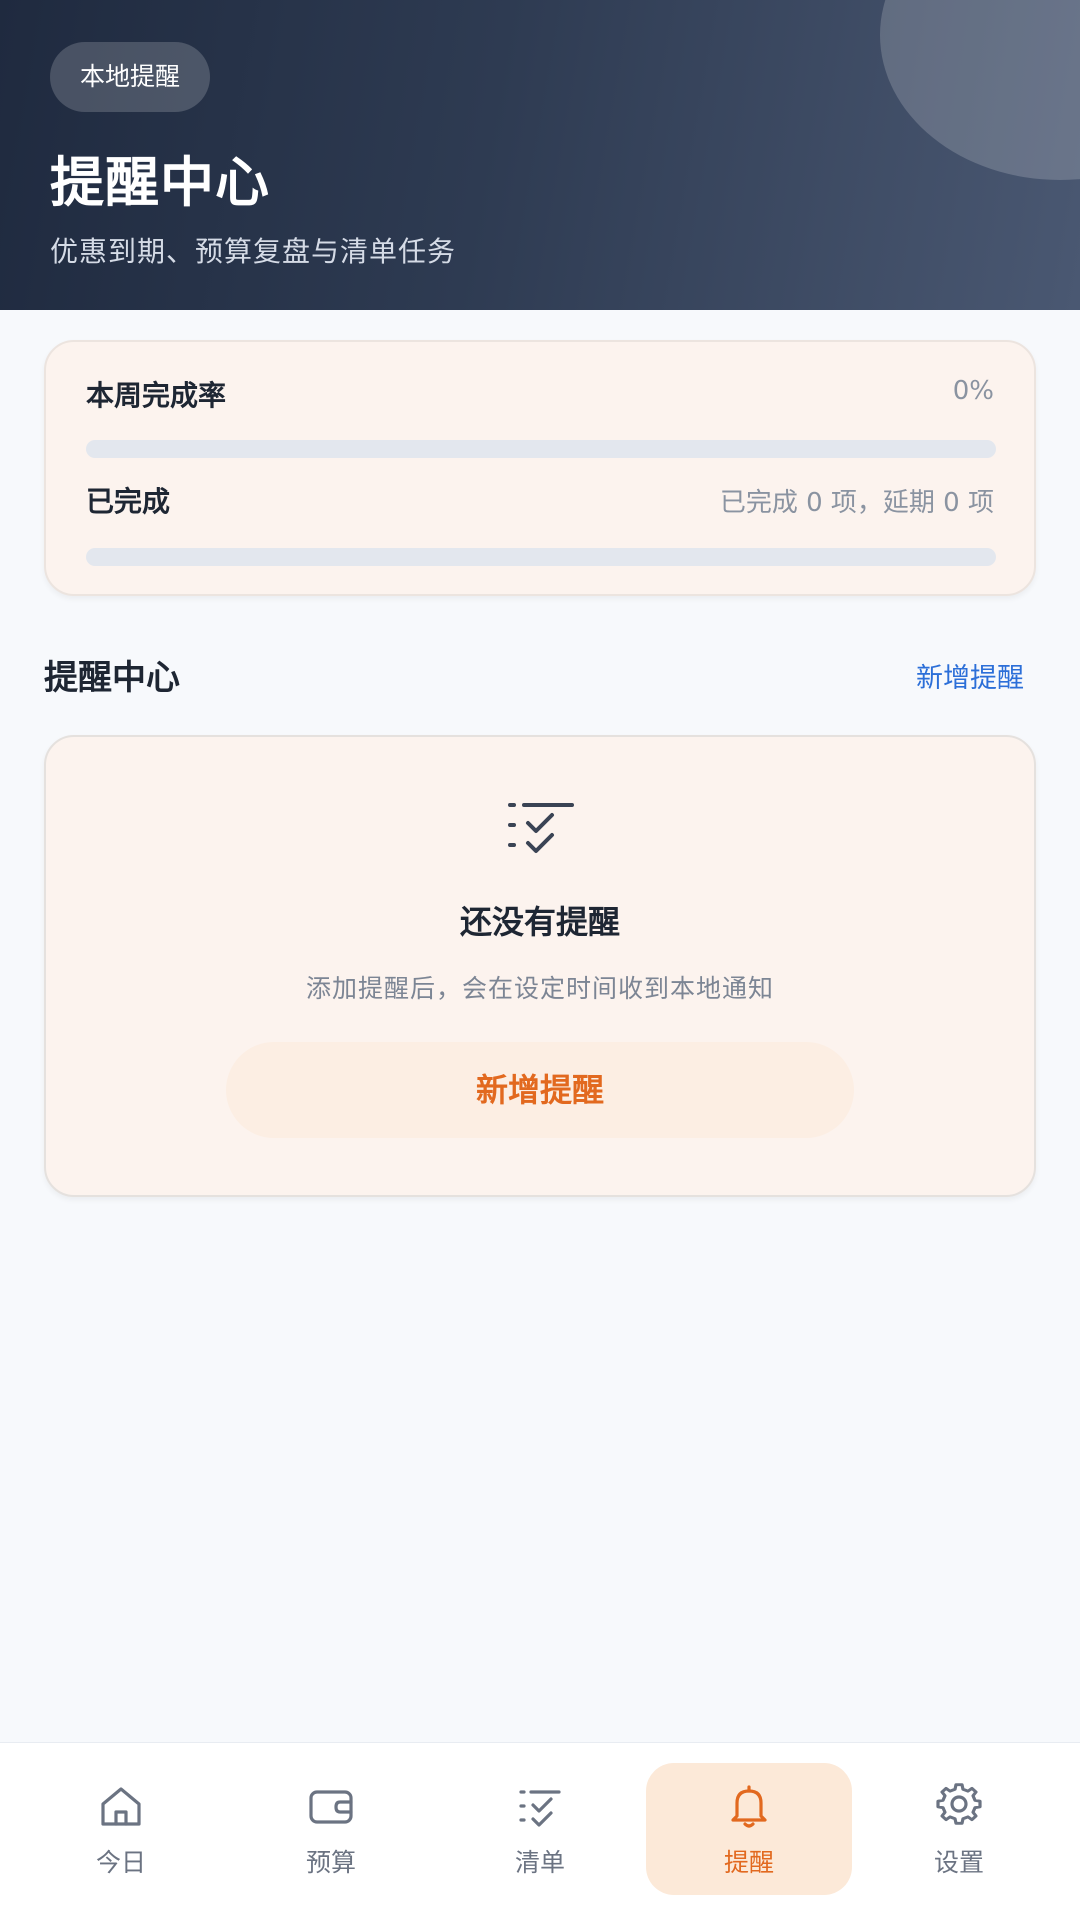 Image resolution: width=1080 pixels, height=1921 pixels. Describe the element at coordinates (540, 1090) in the screenshot. I see `add-reminder-button: 新增提醒` at that location.